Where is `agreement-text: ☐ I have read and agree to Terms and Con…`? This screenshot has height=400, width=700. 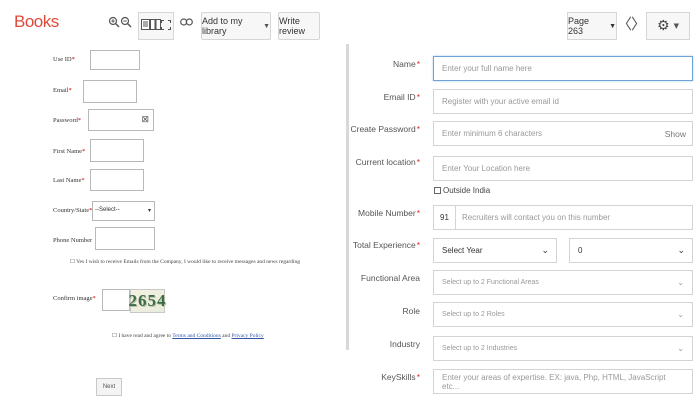
agreement-text: ☐ I have read and agree to Terms and Con… is located at coordinates (188, 336).